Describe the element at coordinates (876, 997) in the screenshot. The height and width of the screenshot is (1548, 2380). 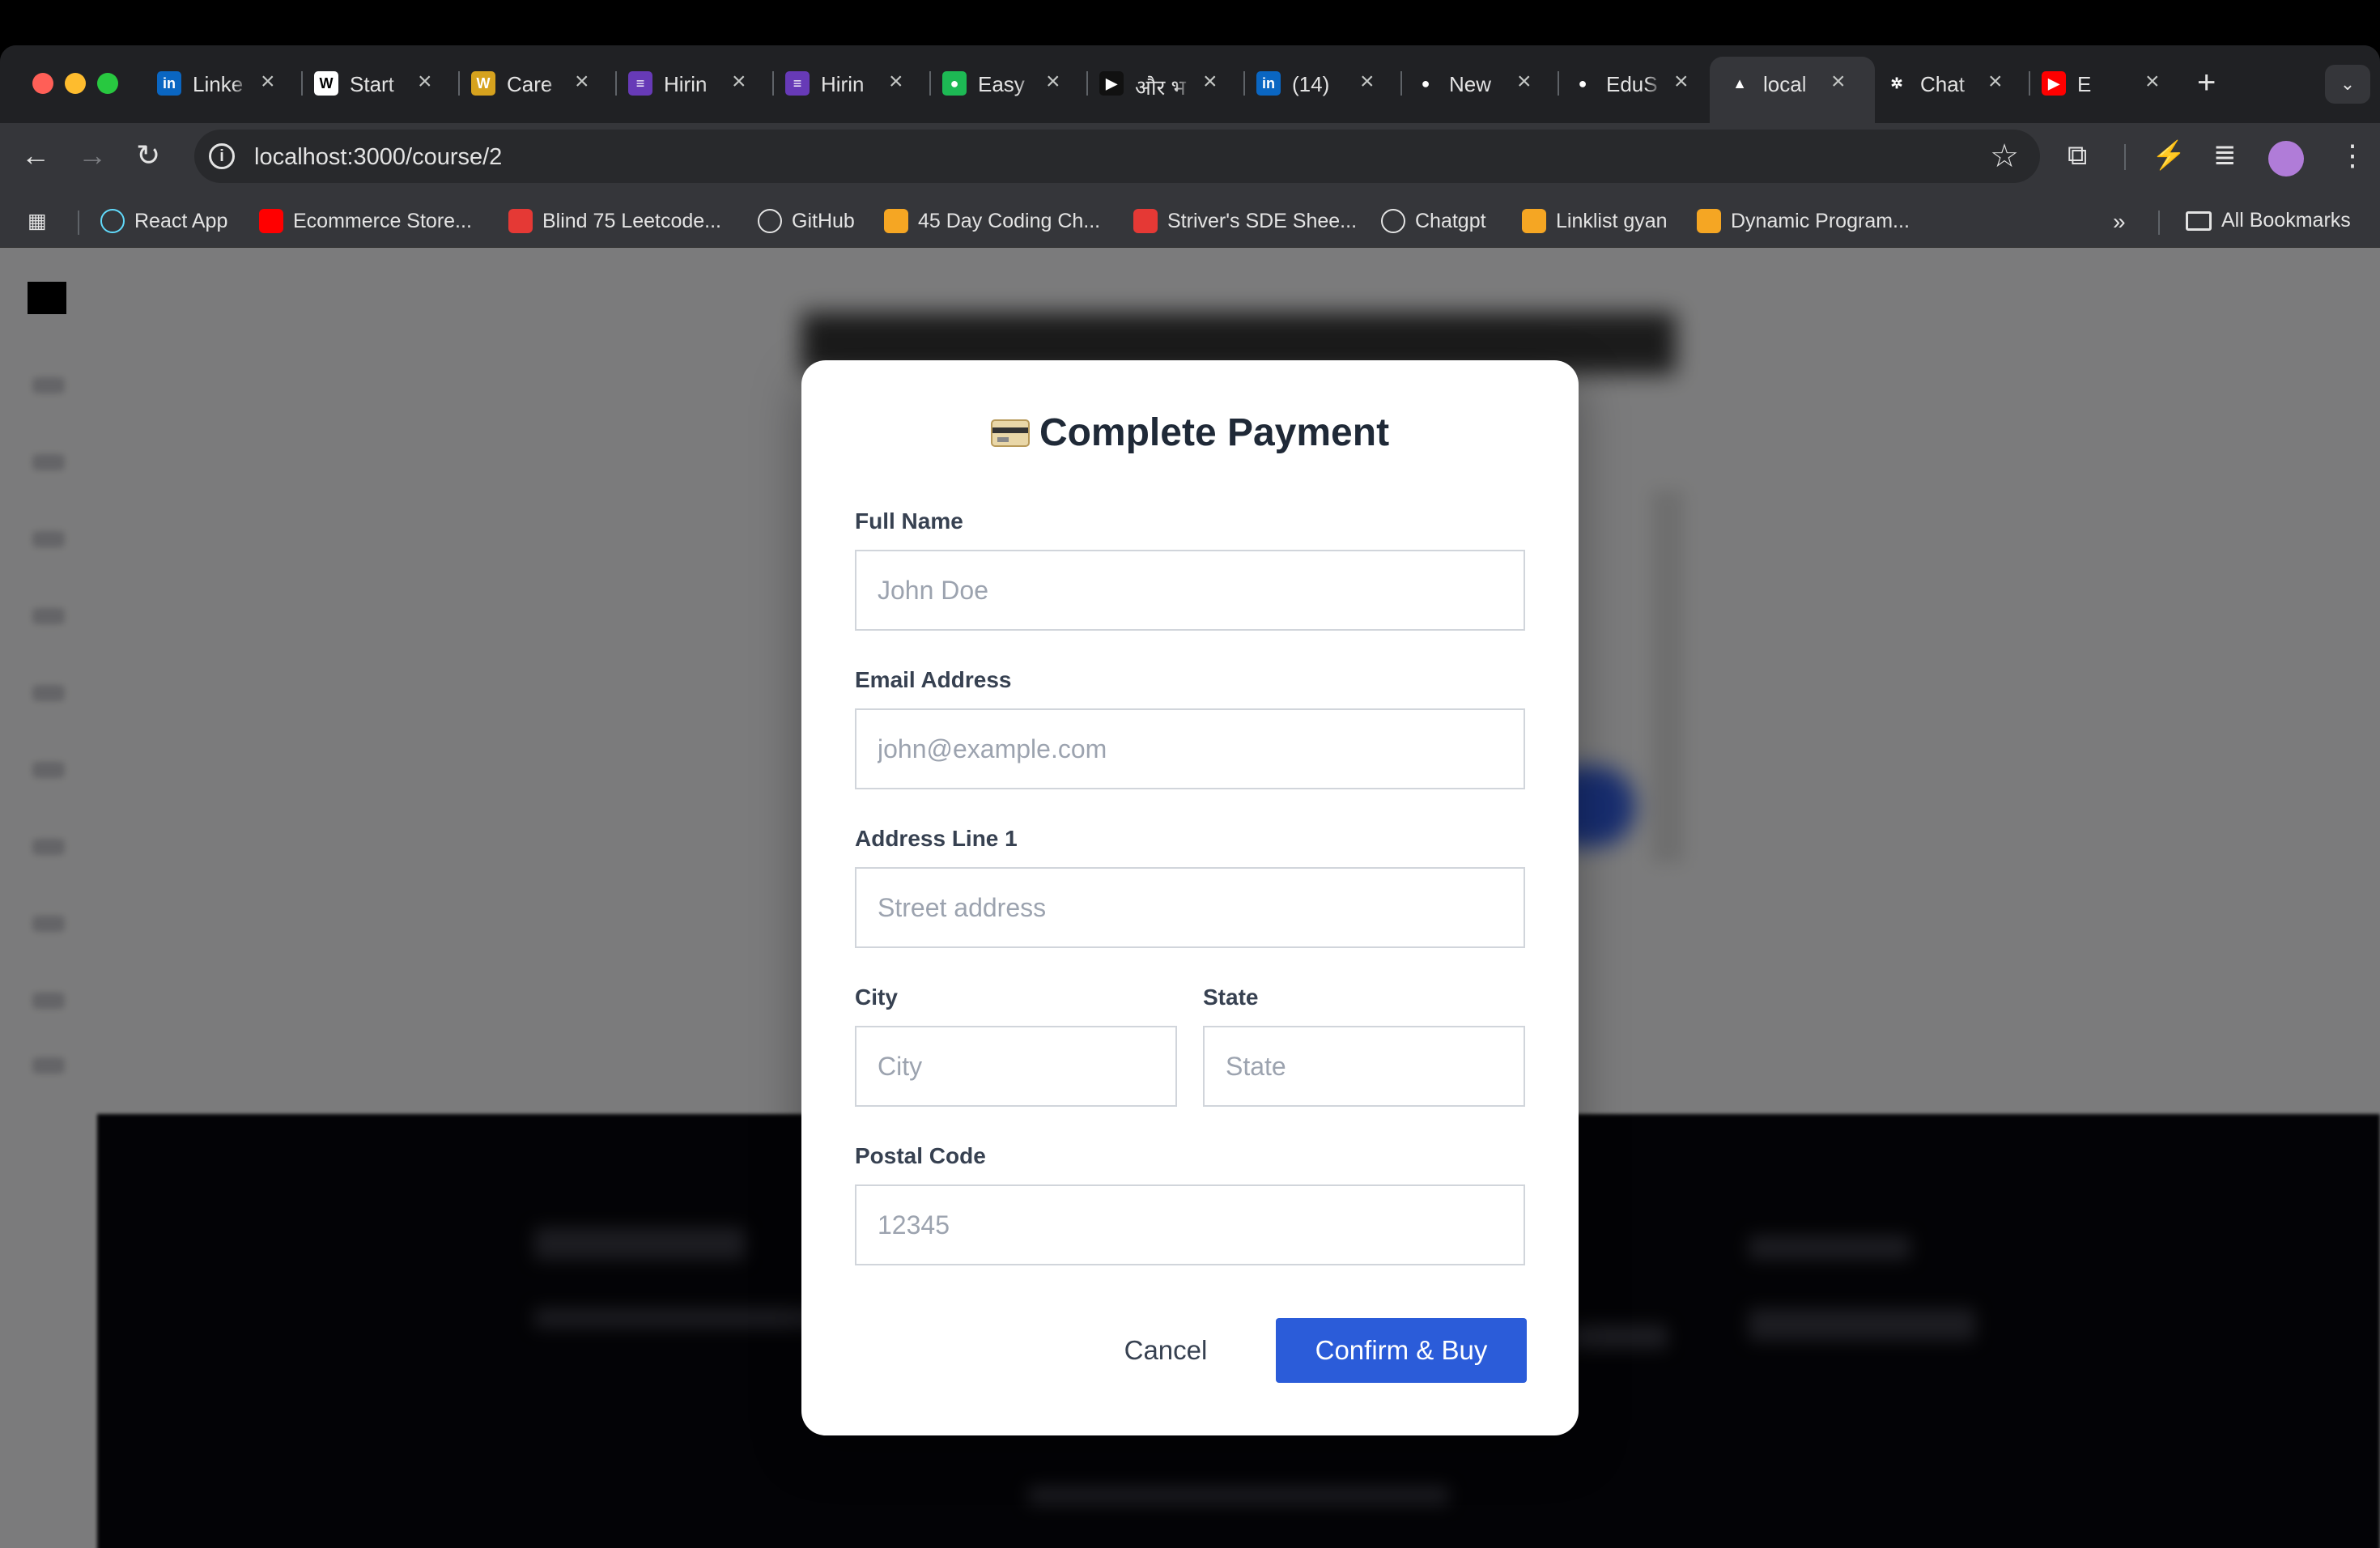
I see `city-label: City` at that location.